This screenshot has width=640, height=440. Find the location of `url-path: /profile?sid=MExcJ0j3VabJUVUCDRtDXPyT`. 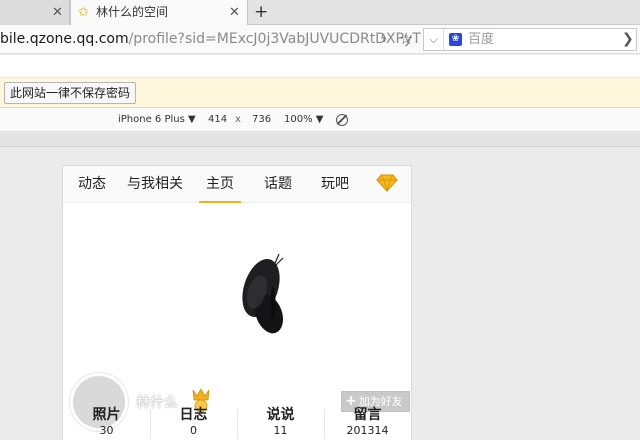

url-path: /profile?sid=MExcJ0j3VabJUVUCDRtDXPyT is located at coordinates (274, 39).